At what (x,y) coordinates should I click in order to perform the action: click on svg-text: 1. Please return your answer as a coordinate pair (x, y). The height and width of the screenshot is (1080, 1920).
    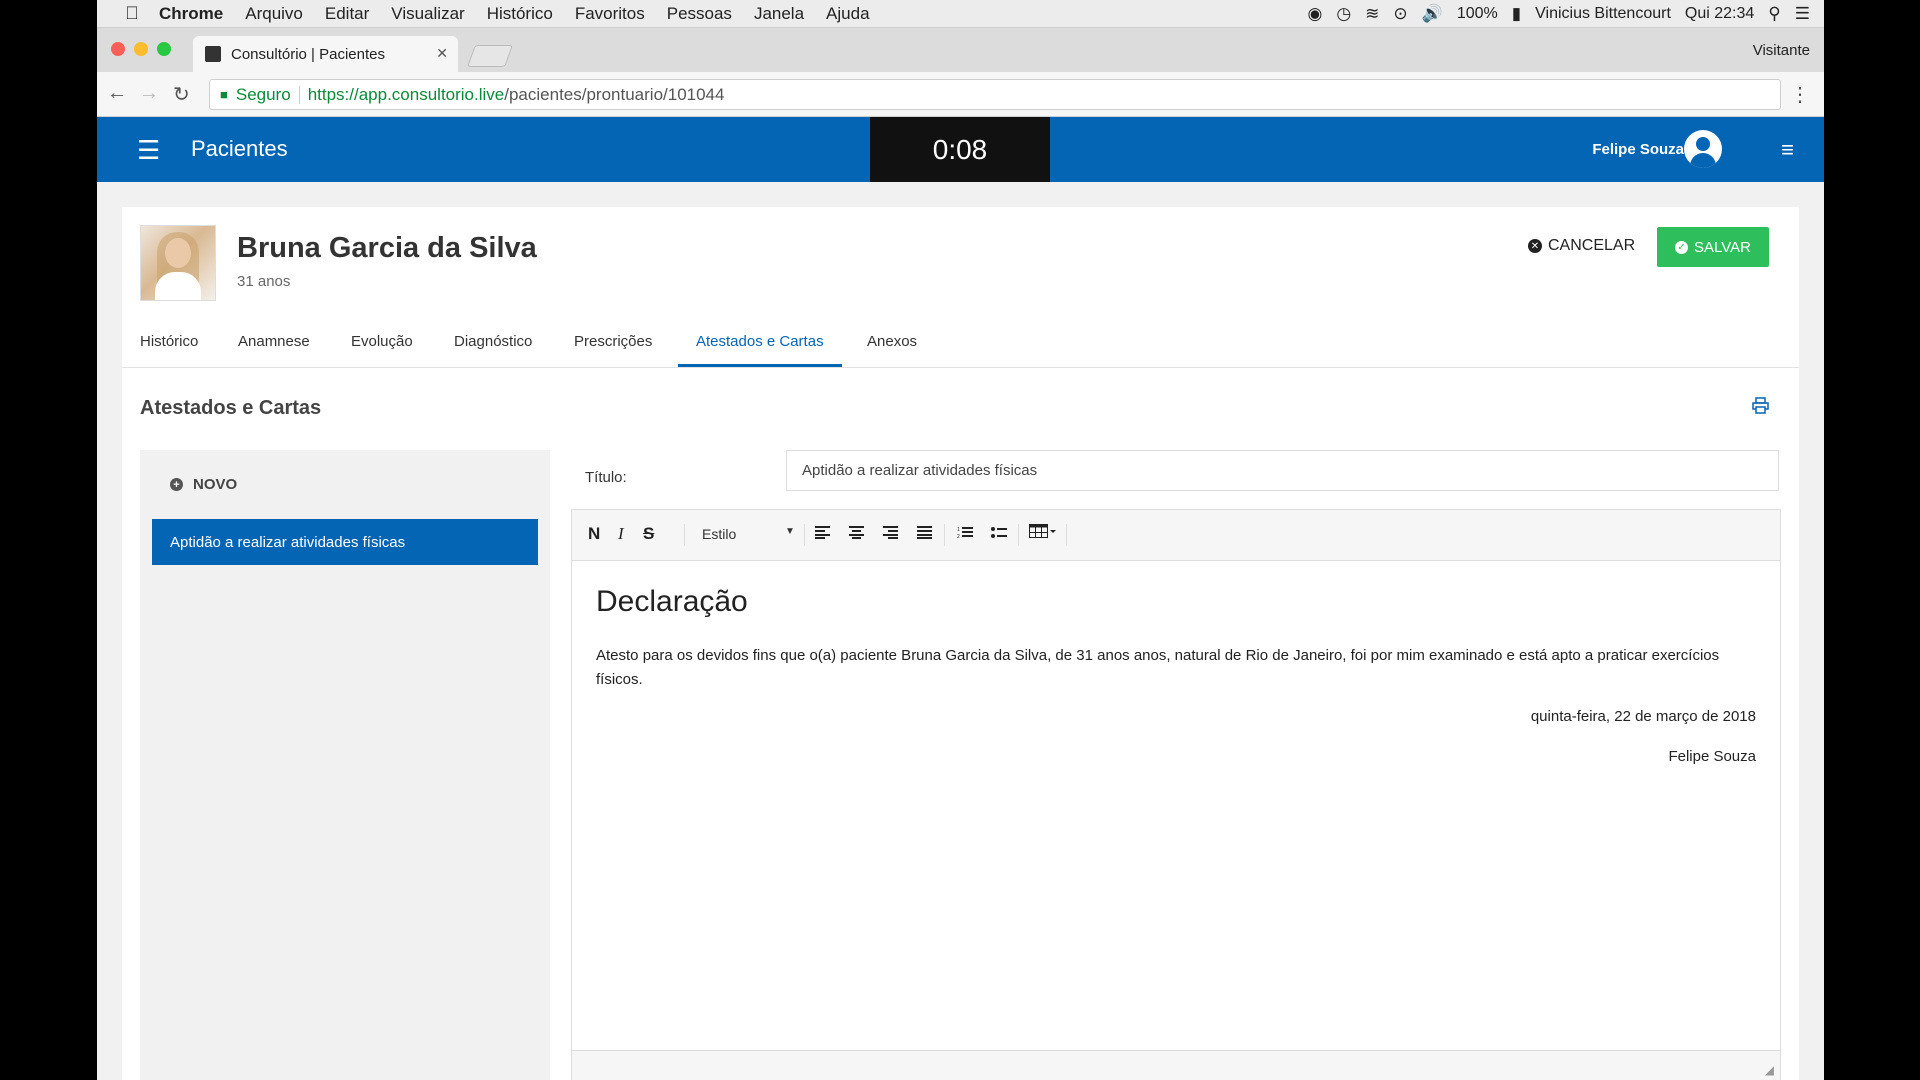
    Looking at the image, I should click on (958, 530).